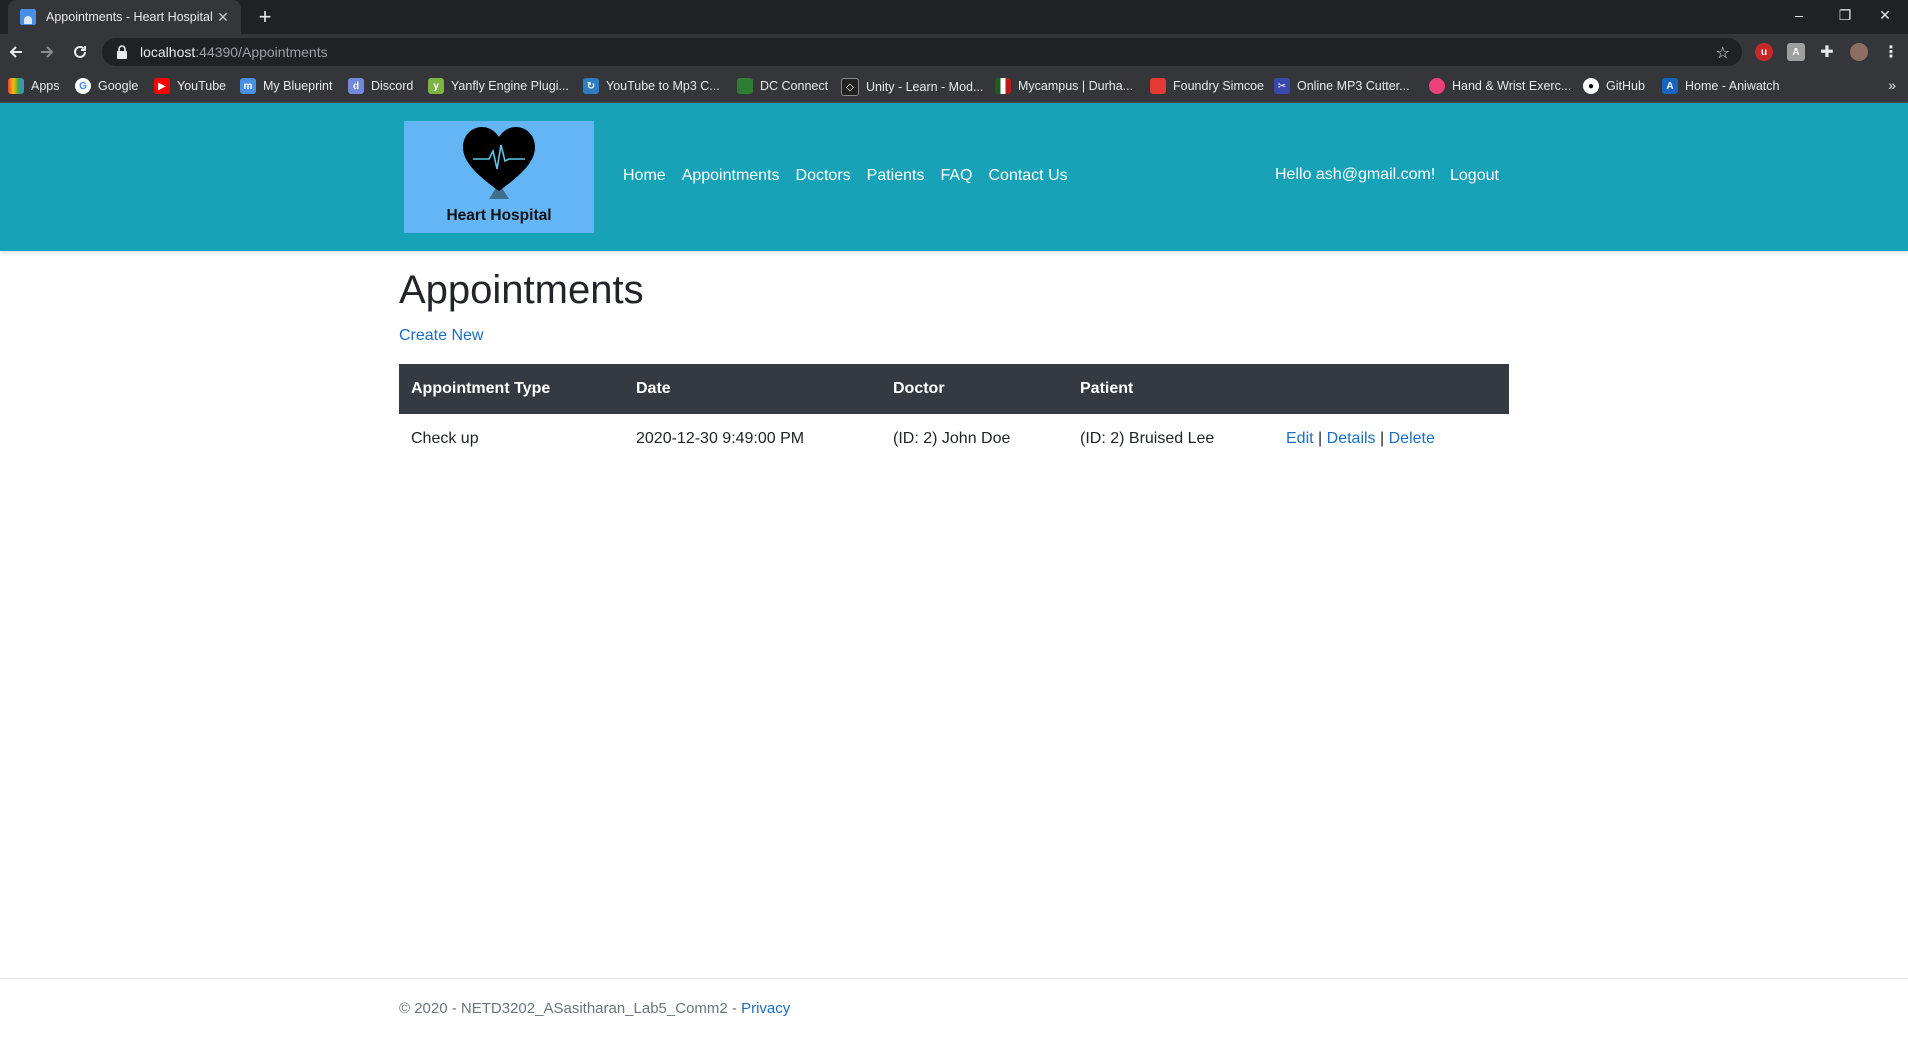  What do you see at coordinates (265, 17) in the screenshot?
I see `new-tab-button: +` at bounding box center [265, 17].